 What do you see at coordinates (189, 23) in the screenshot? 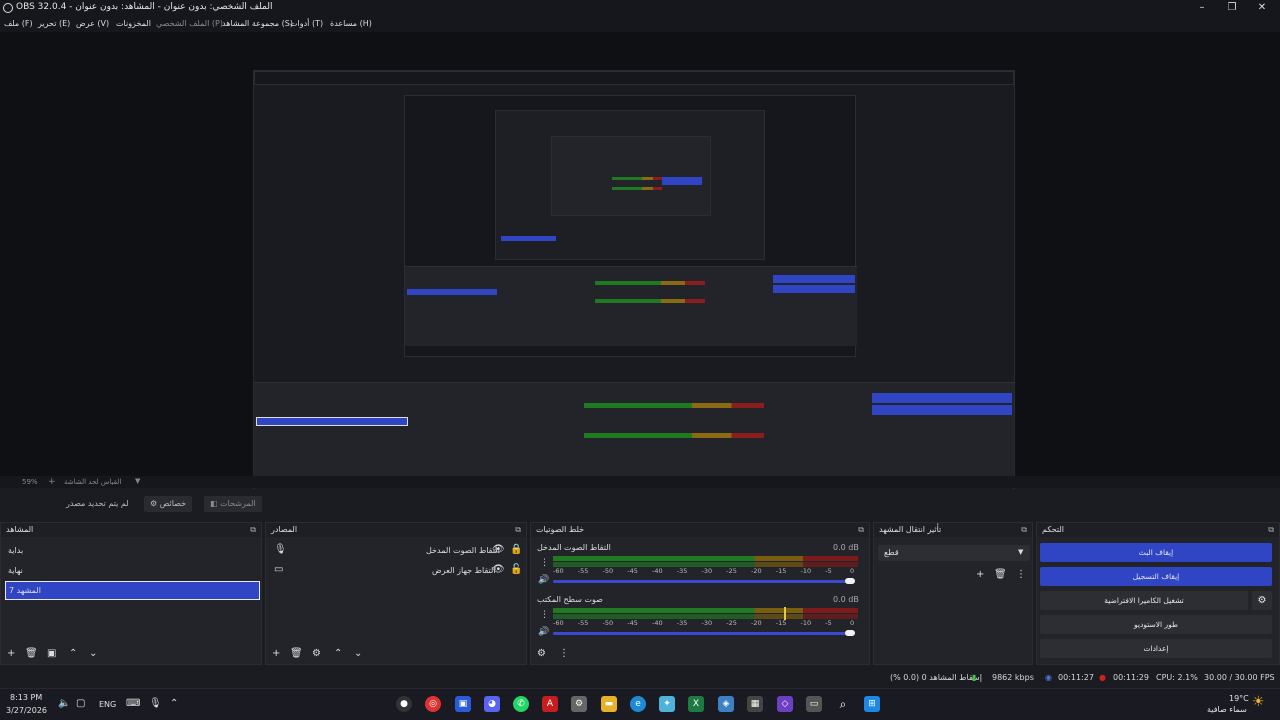
I see `menu-profile: الملف الشخصي (P)` at bounding box center [189, 23].